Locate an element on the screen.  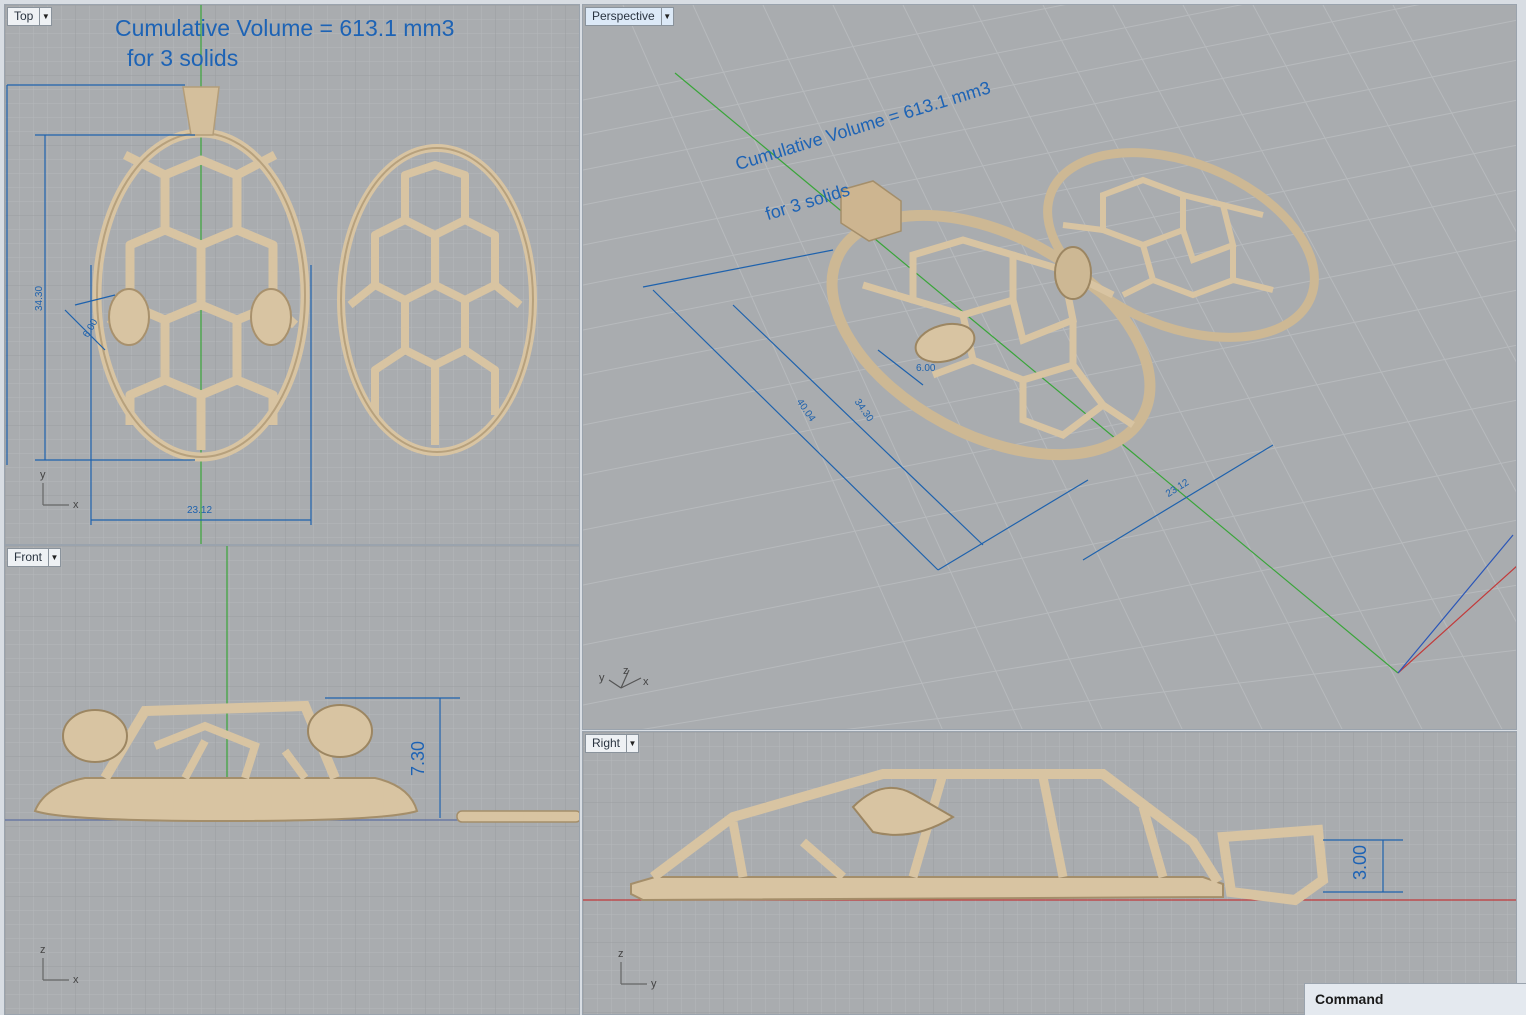
command-label: Command is located at coordinates (1349, 999).